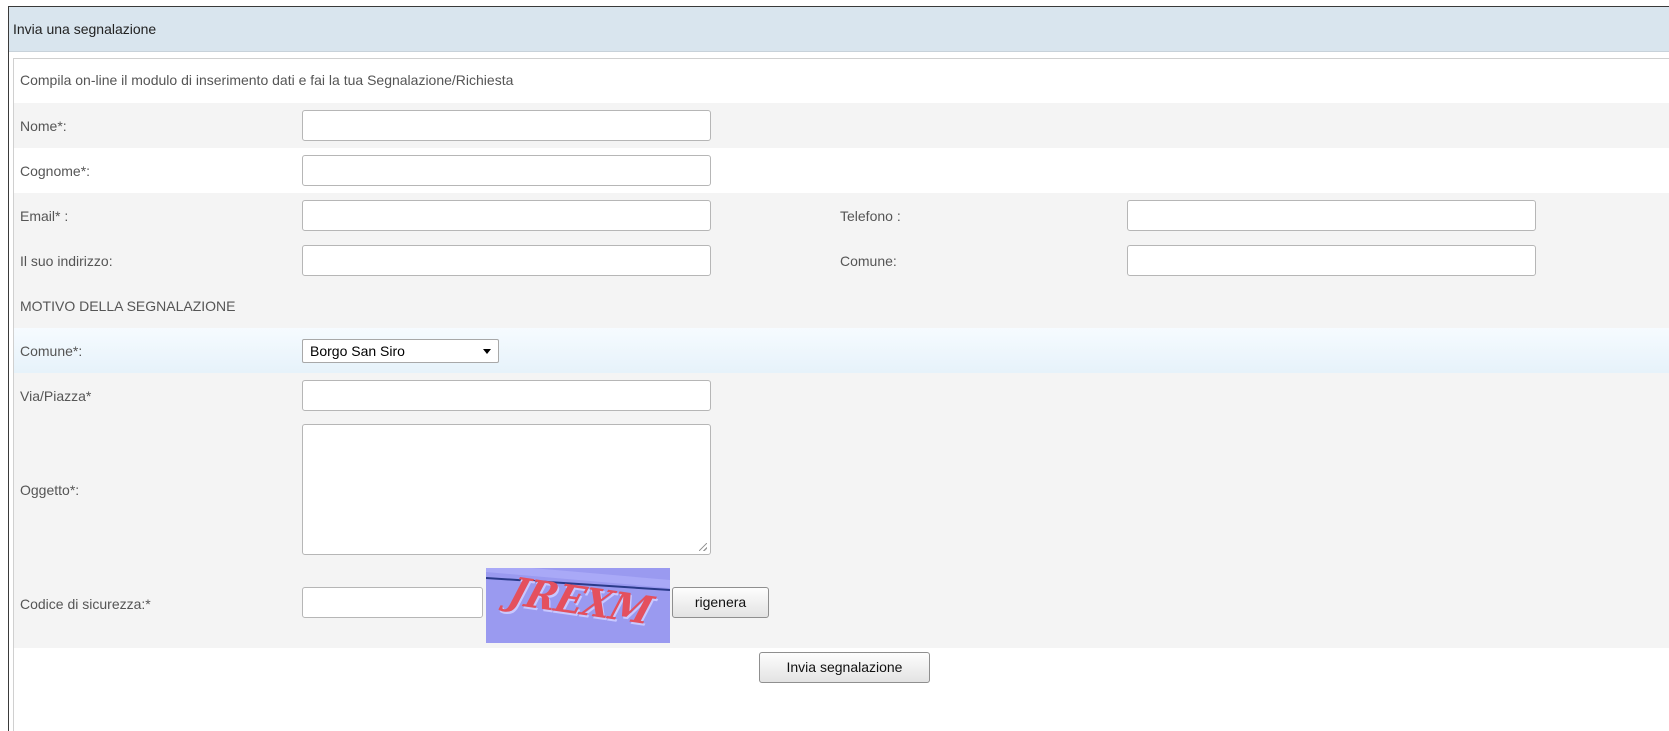 This screenshot has height=731, width=1669. Describe the element at coordinates (357, 351) in the screenshot. I see `comune-select-value: Borgo San Siro` at that location.